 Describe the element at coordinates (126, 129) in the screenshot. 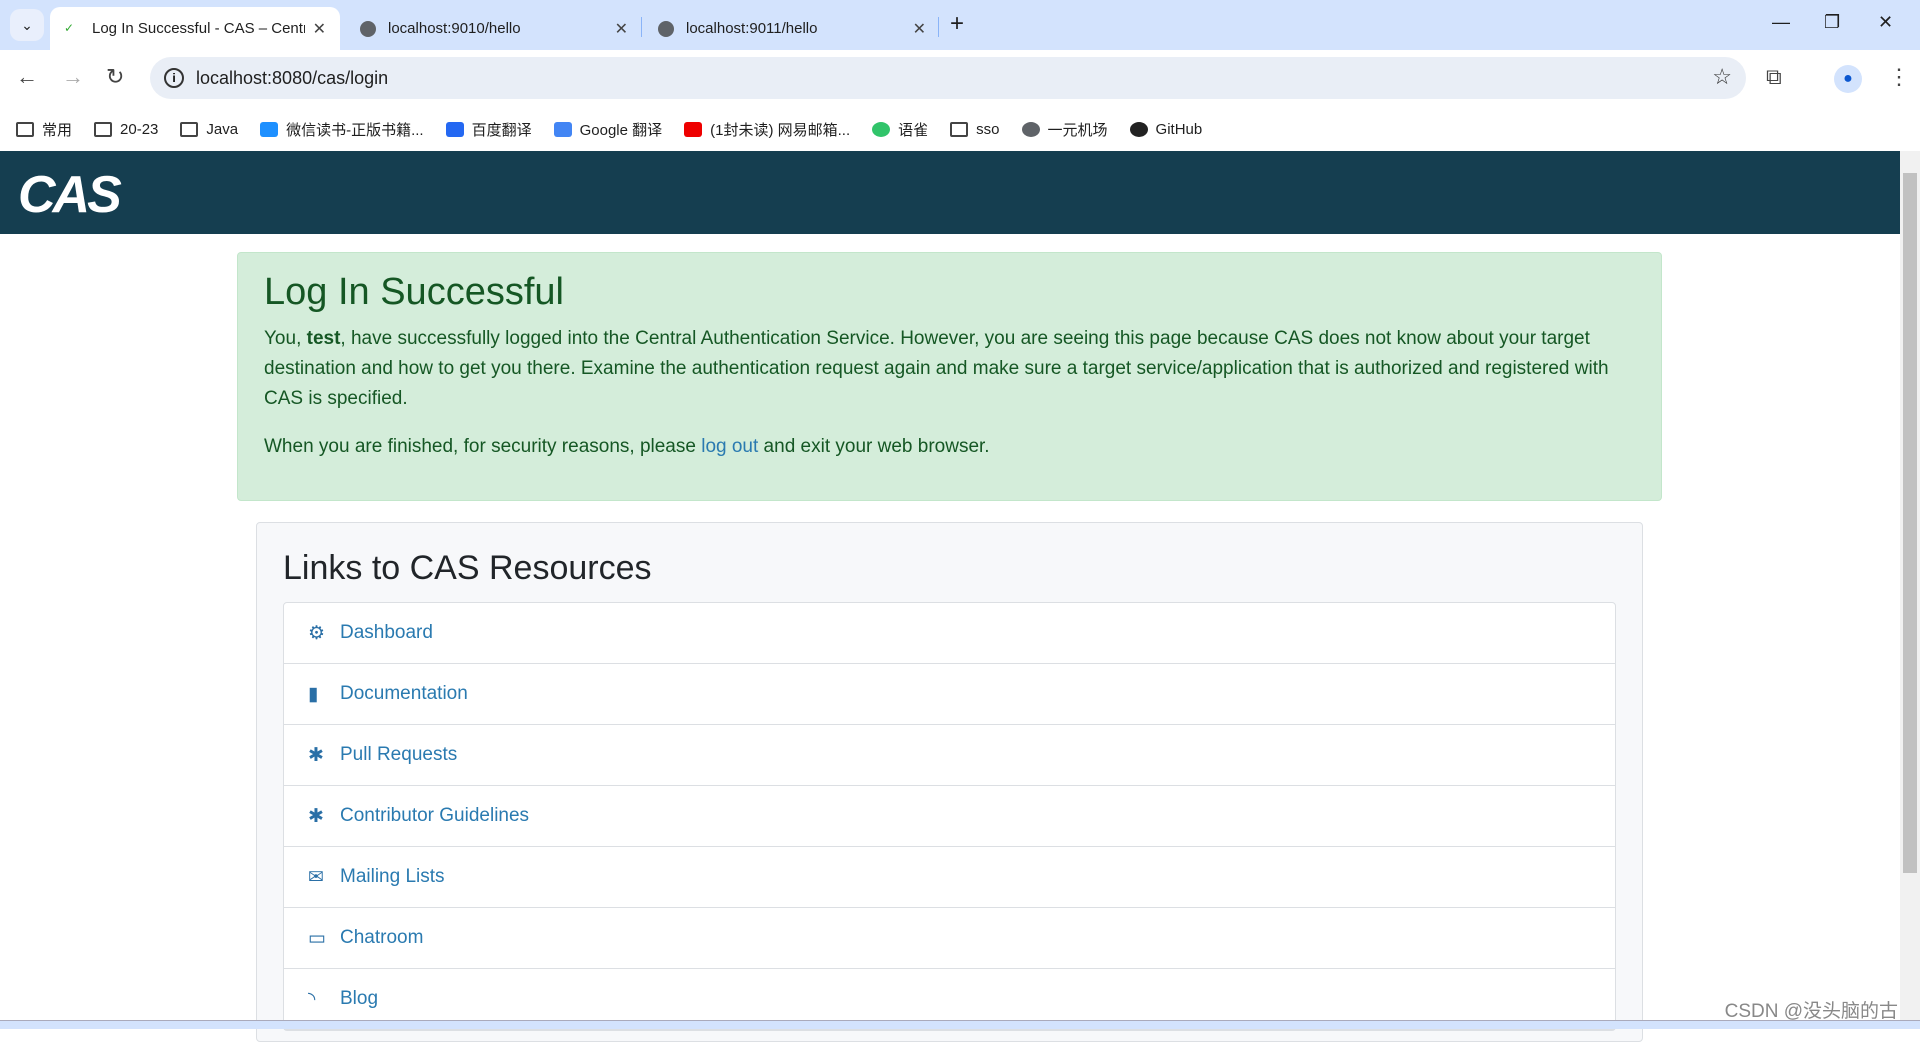

I see `bookmark-folder: 20-23` at that location.